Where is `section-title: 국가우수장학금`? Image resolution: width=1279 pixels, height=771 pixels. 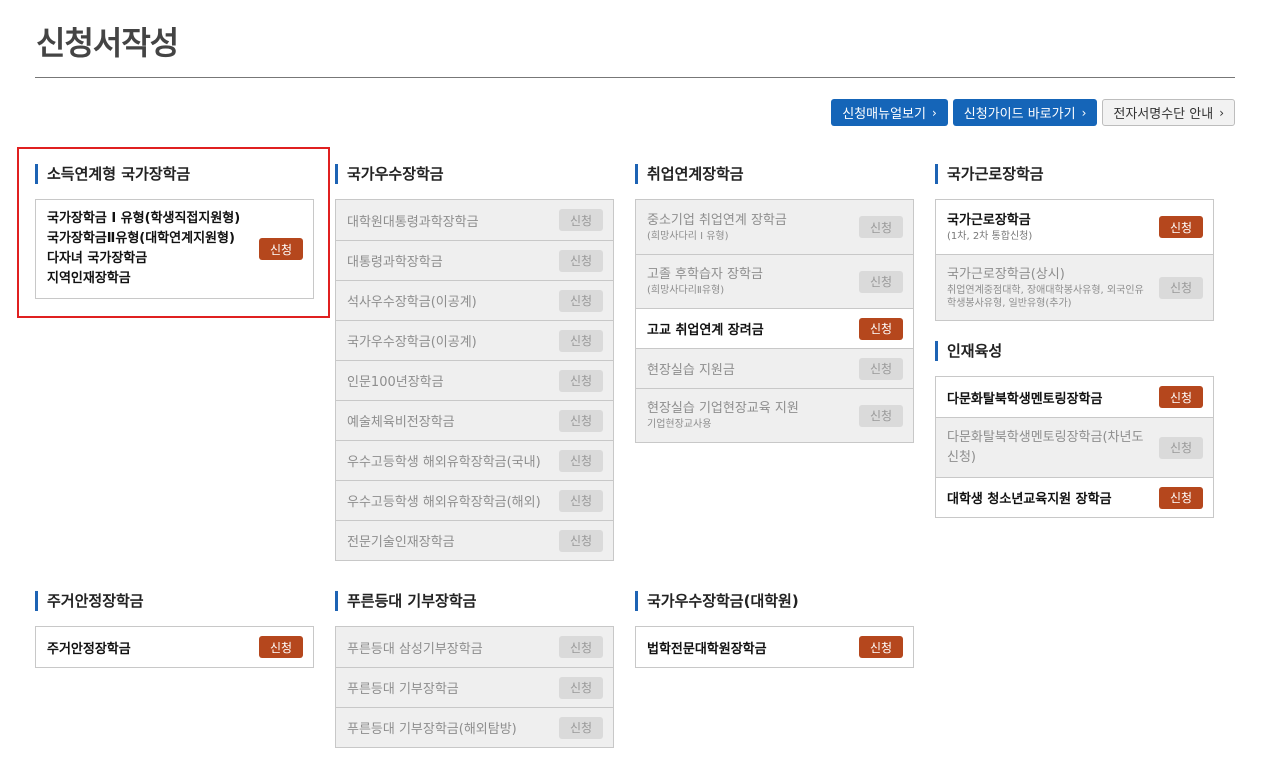 section-title: 국가우수장학금 is located at coordinates (474, 174).